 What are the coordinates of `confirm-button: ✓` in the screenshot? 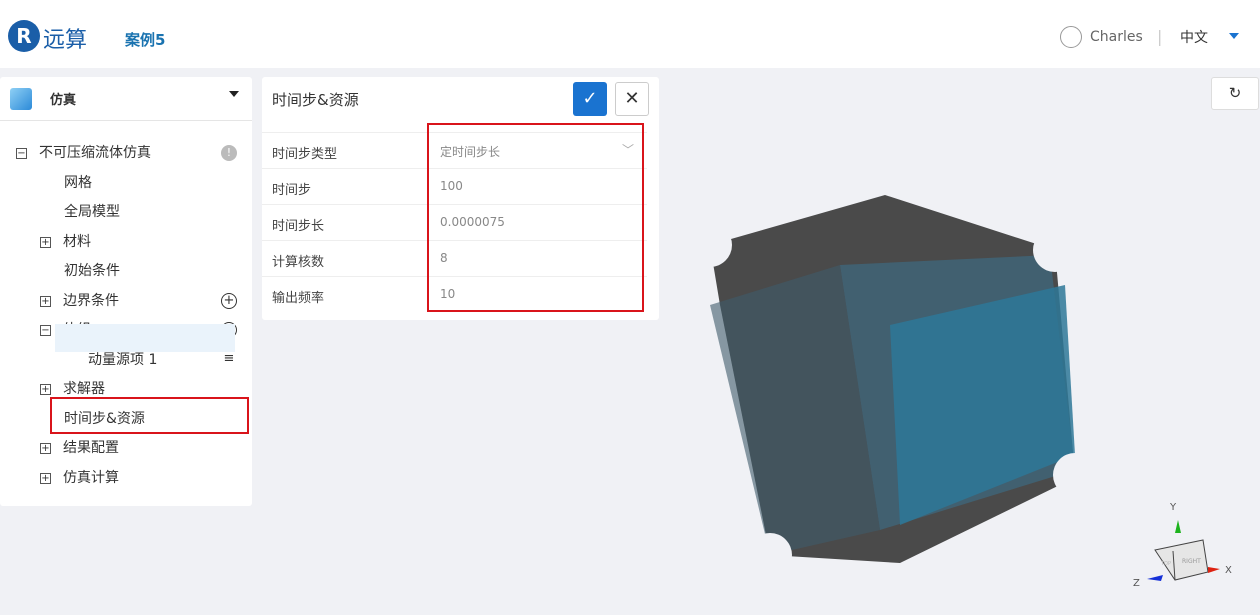 It's located at (590, 99).